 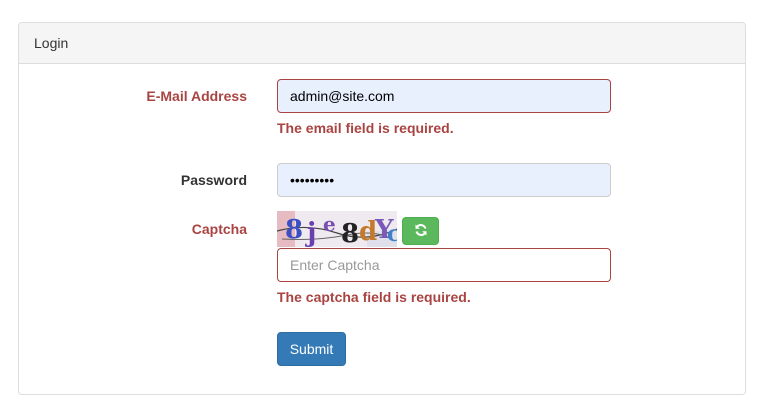 What do you see at coordinates (365, 128) in the screenshot?
I see `email-error: The email field is required.` at bounding box center [365, 128].